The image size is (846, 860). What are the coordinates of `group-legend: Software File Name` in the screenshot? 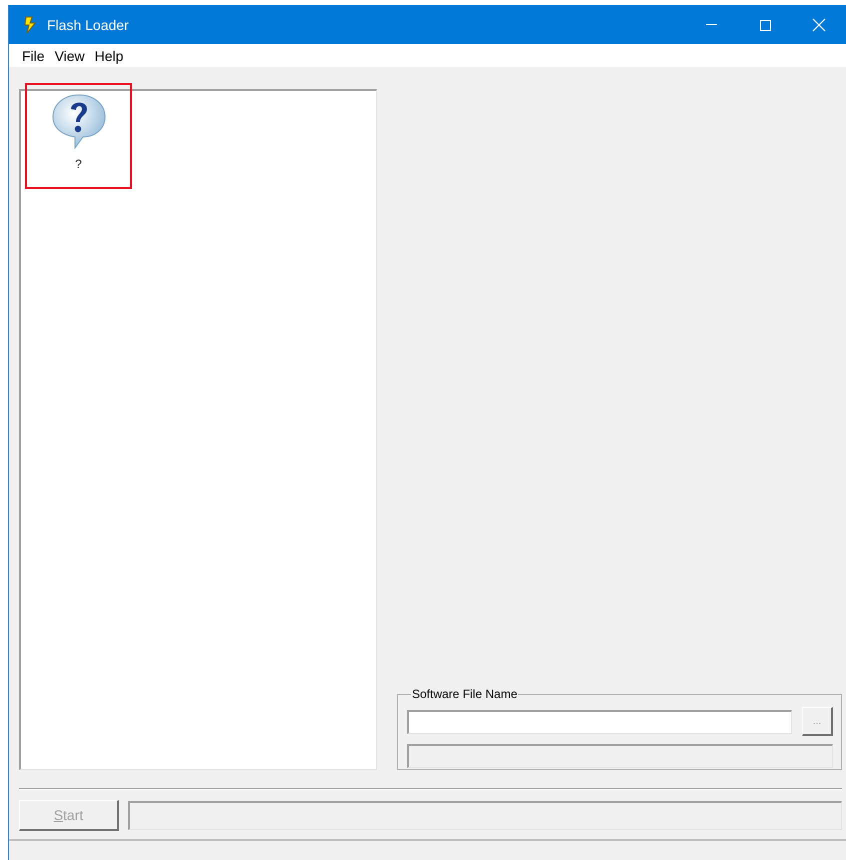 It's located at (464, 694).